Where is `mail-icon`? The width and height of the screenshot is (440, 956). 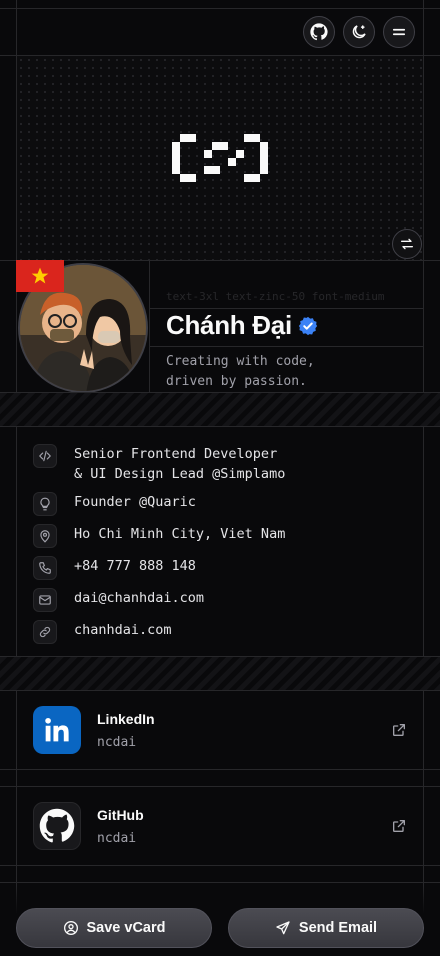
mail-icon is located at coordinates (45, 600).